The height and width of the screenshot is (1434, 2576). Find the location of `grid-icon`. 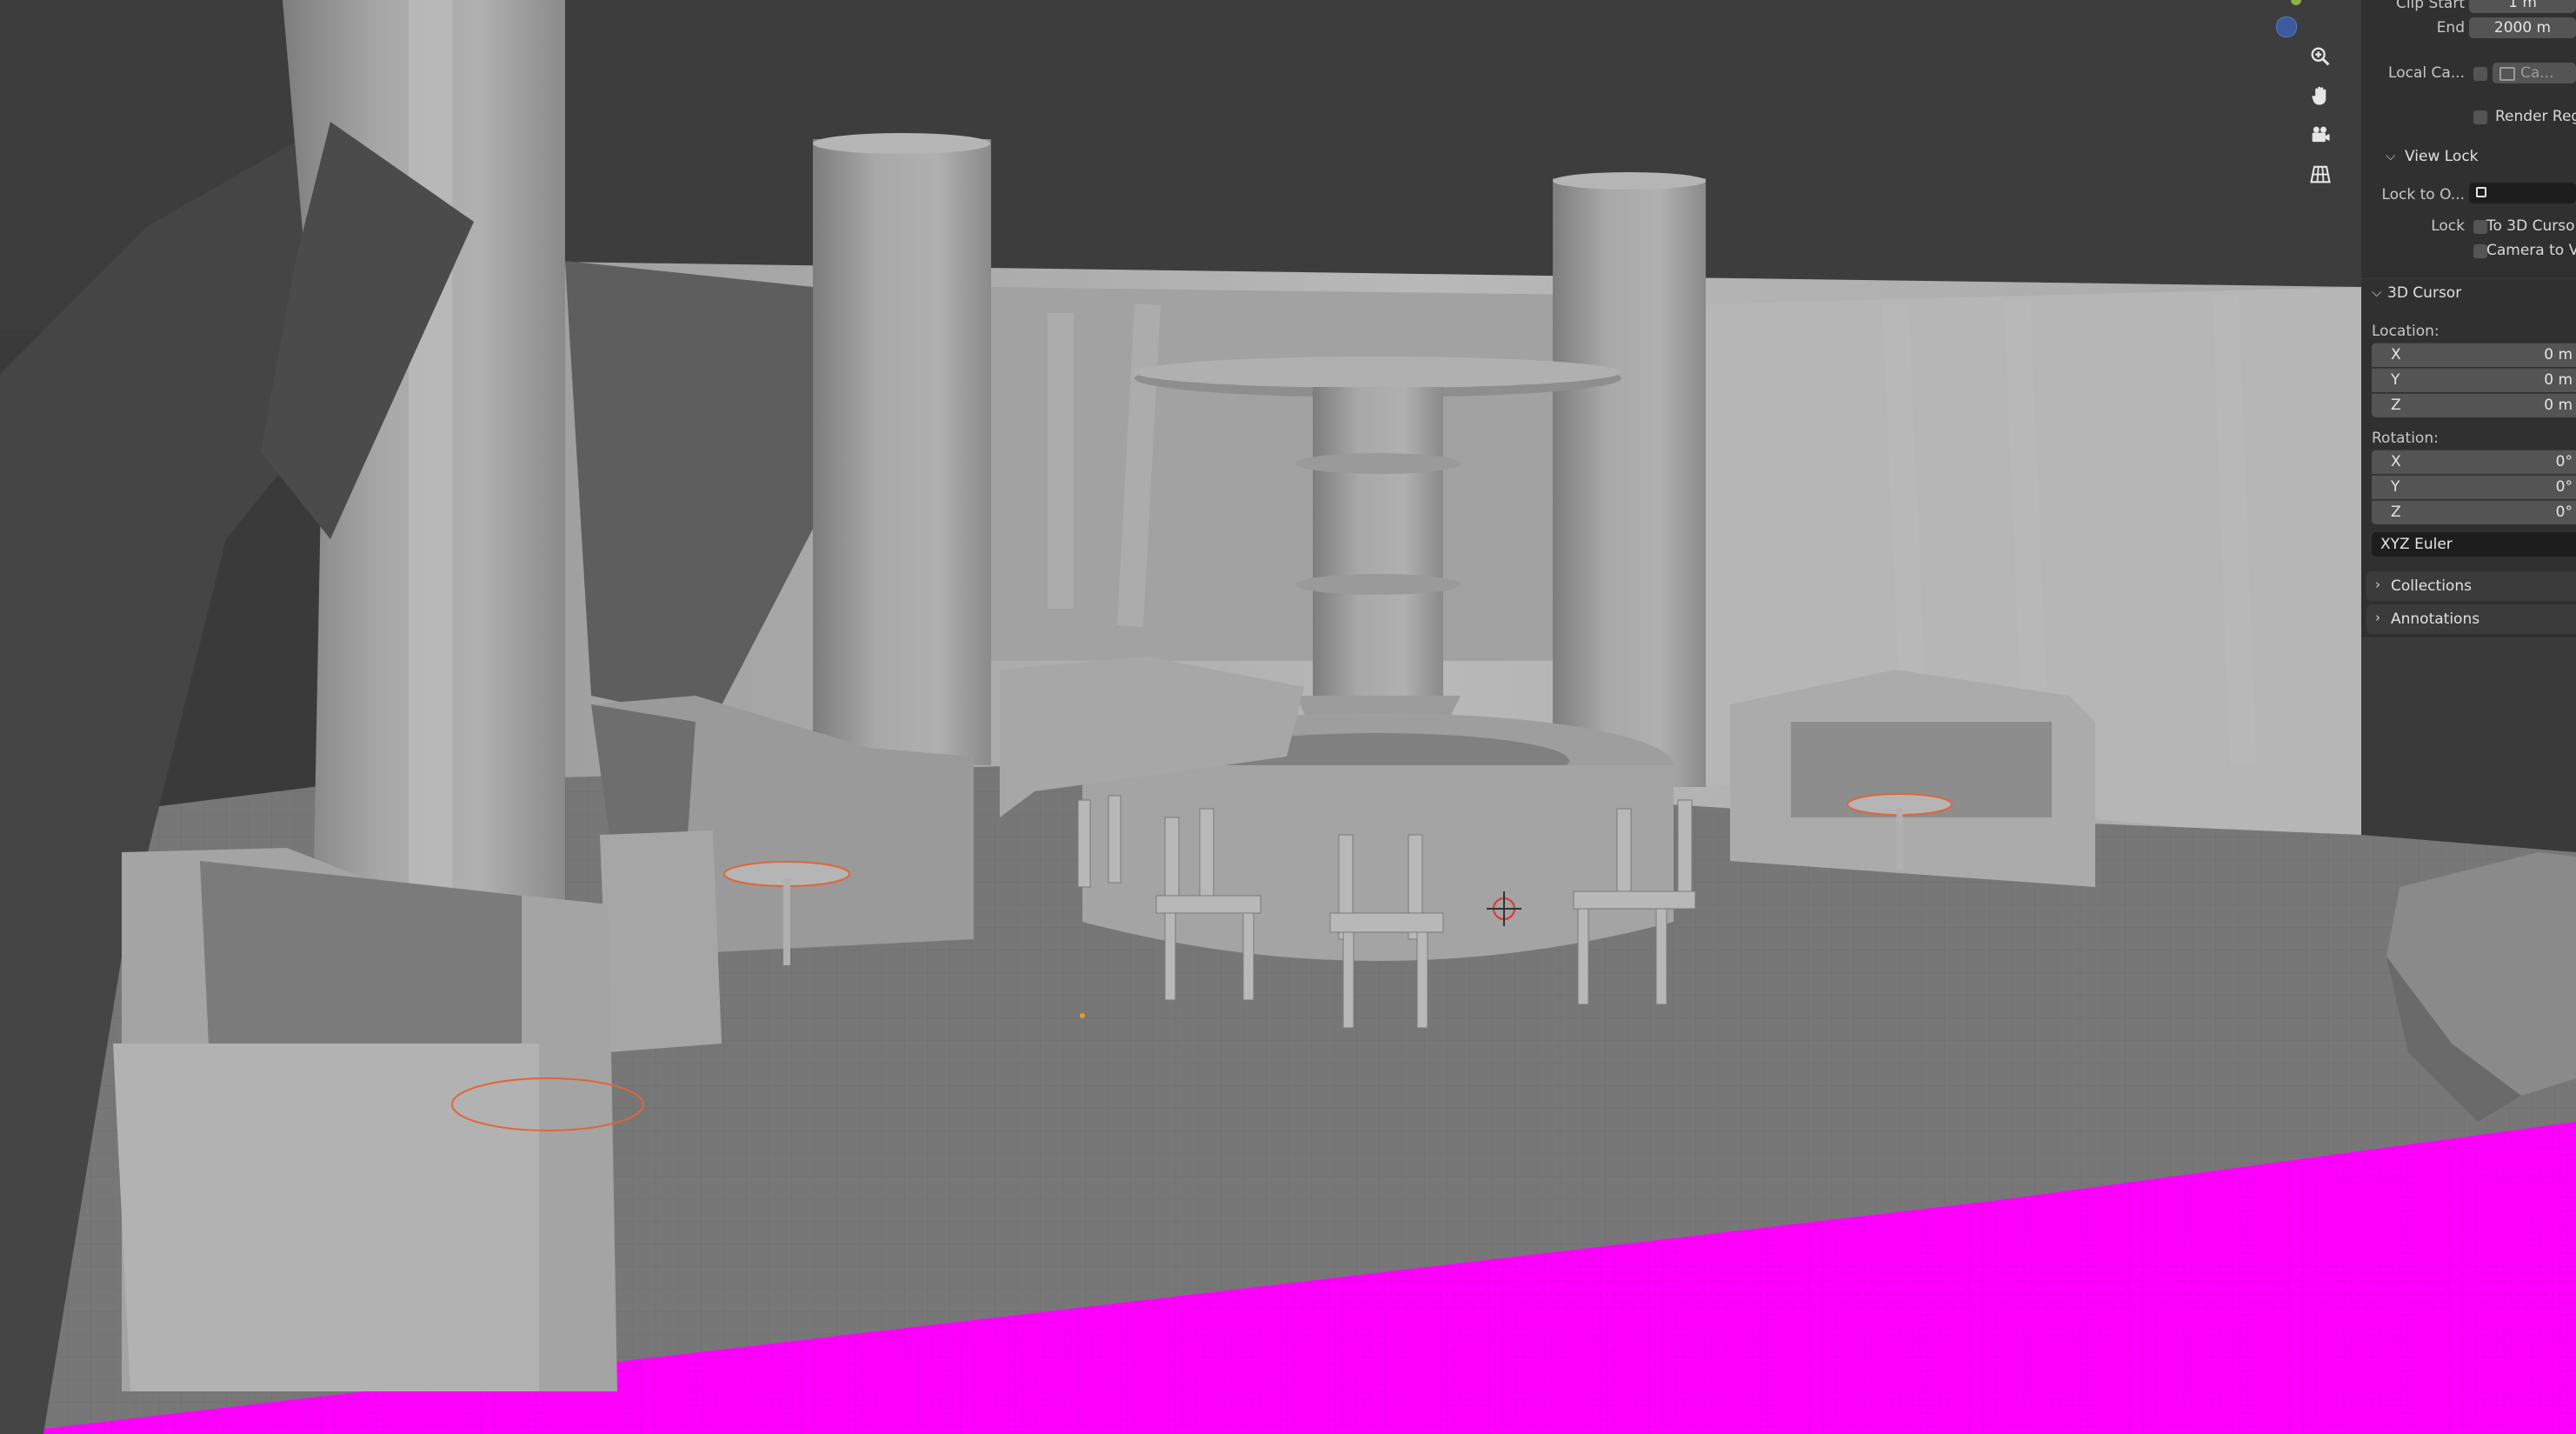

grid-icon is located at coordinates (2320, 174).